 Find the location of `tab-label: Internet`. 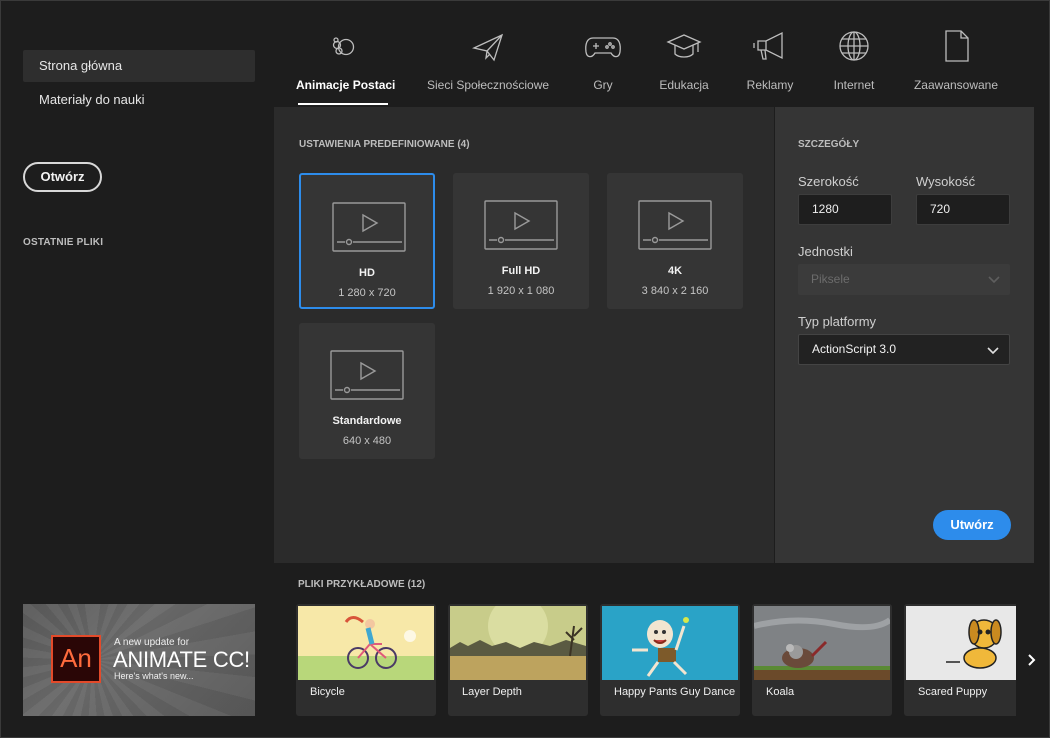

tab-label: Internet is located at coordinates (854, 85).